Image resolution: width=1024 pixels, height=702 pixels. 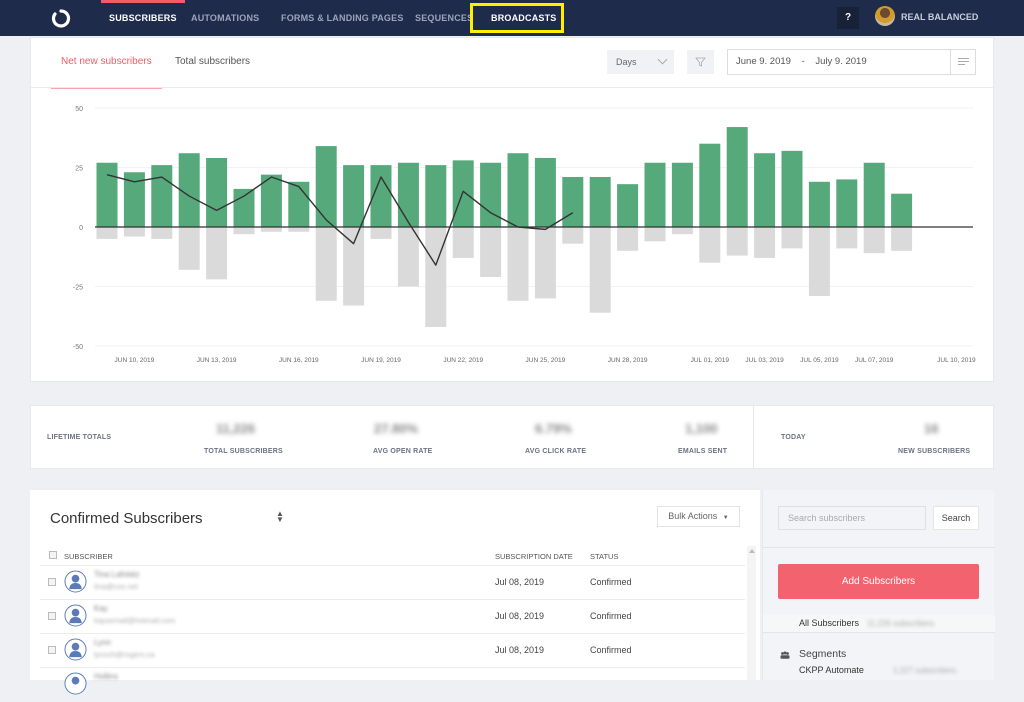 What do you see at coordinates (640, 62) in the screenshot?
I see `interval-select: Days` at bounding box center [640, 62].